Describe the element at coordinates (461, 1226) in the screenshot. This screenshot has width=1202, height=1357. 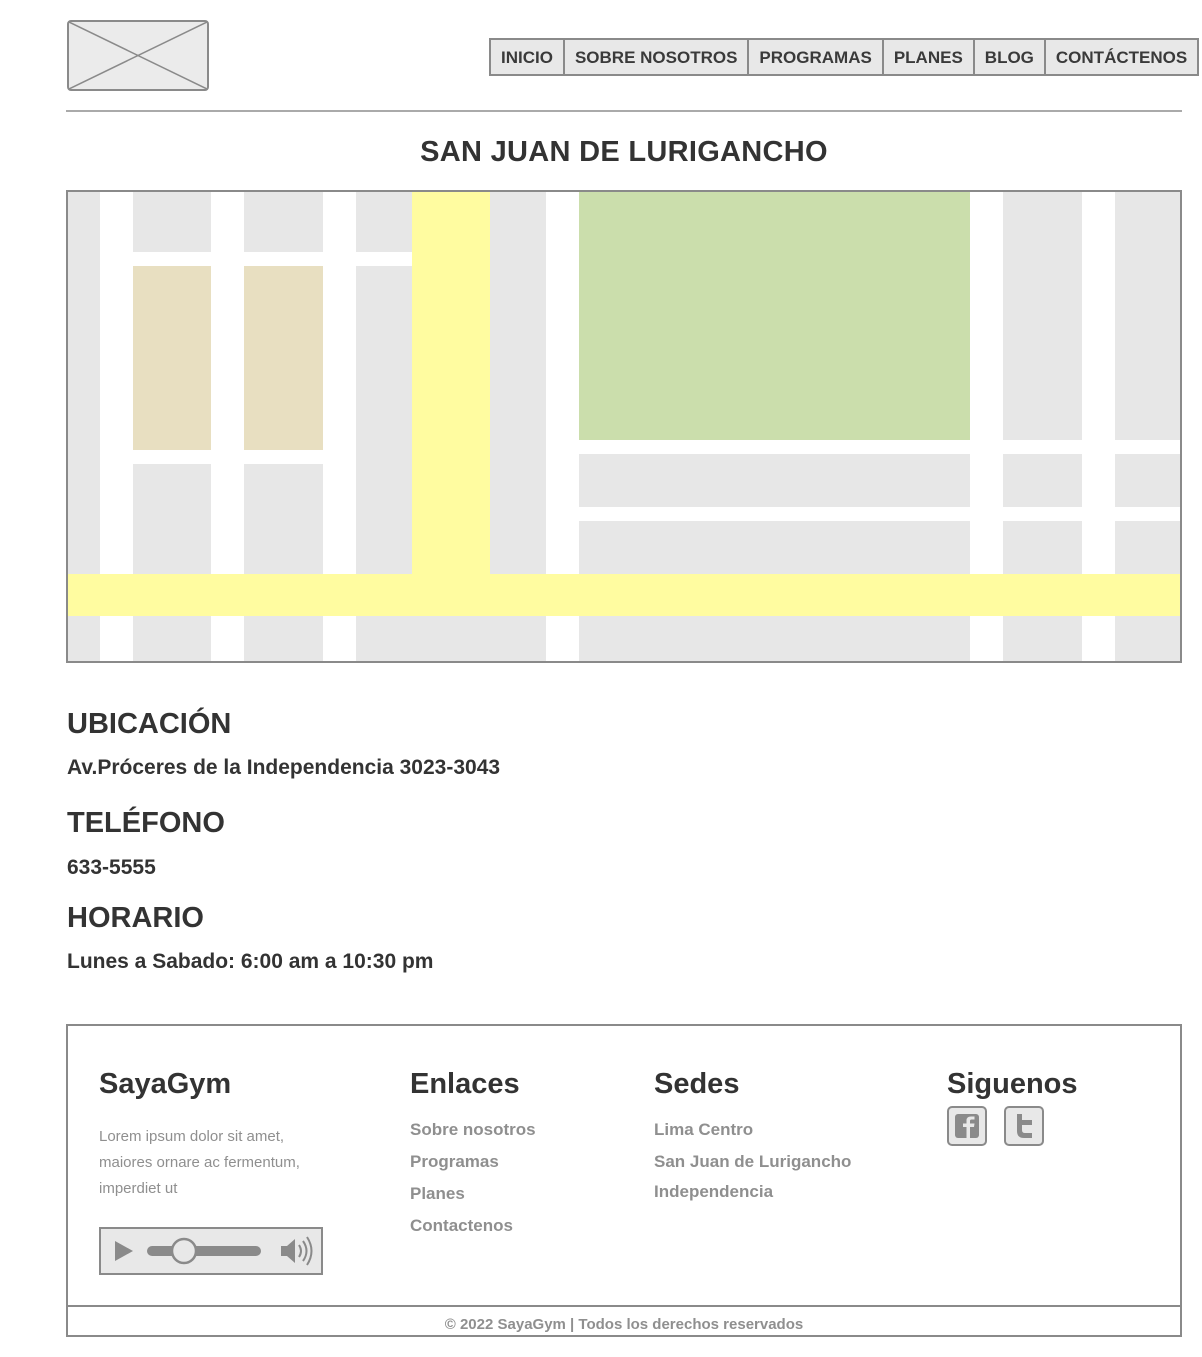
I see `footer-link-contactenos: Contactenos` at that location.